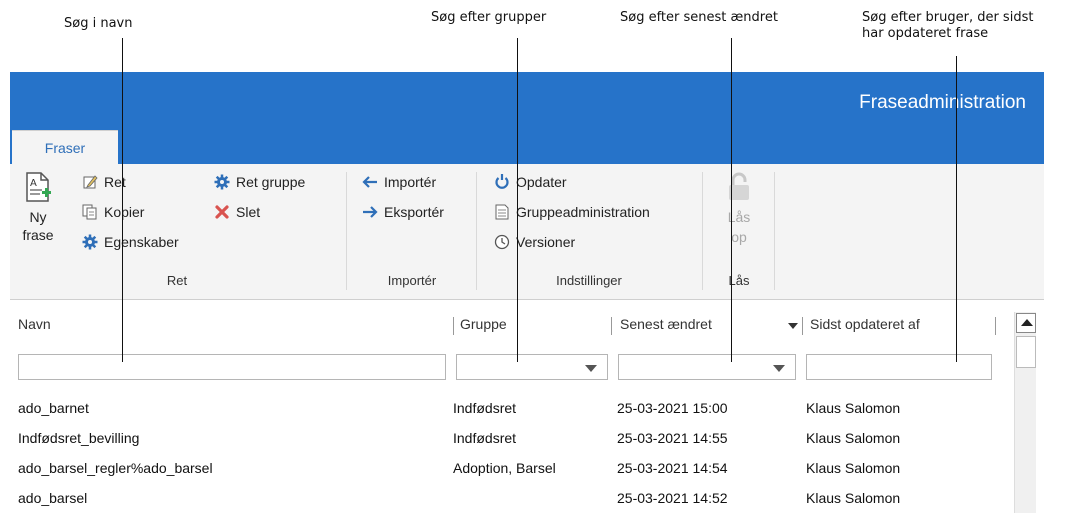  I want to click on name-filter-input, so click(232, 367).